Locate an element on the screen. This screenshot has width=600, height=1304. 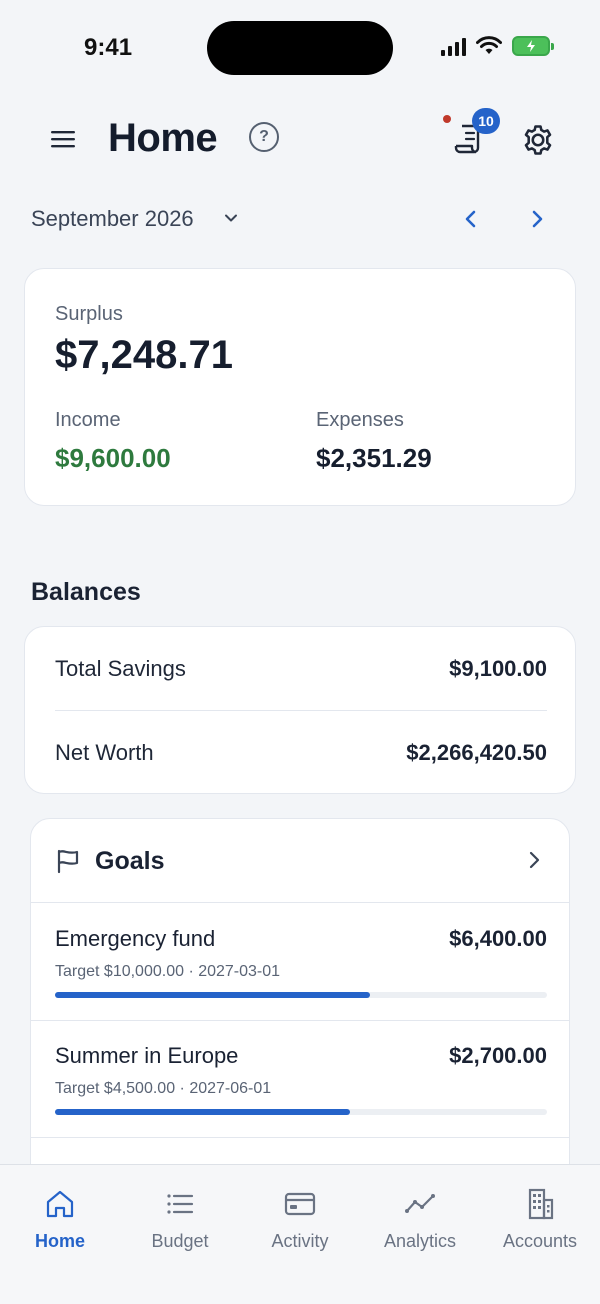
tab-activity: Activity is located at coordinates (300, 1222).